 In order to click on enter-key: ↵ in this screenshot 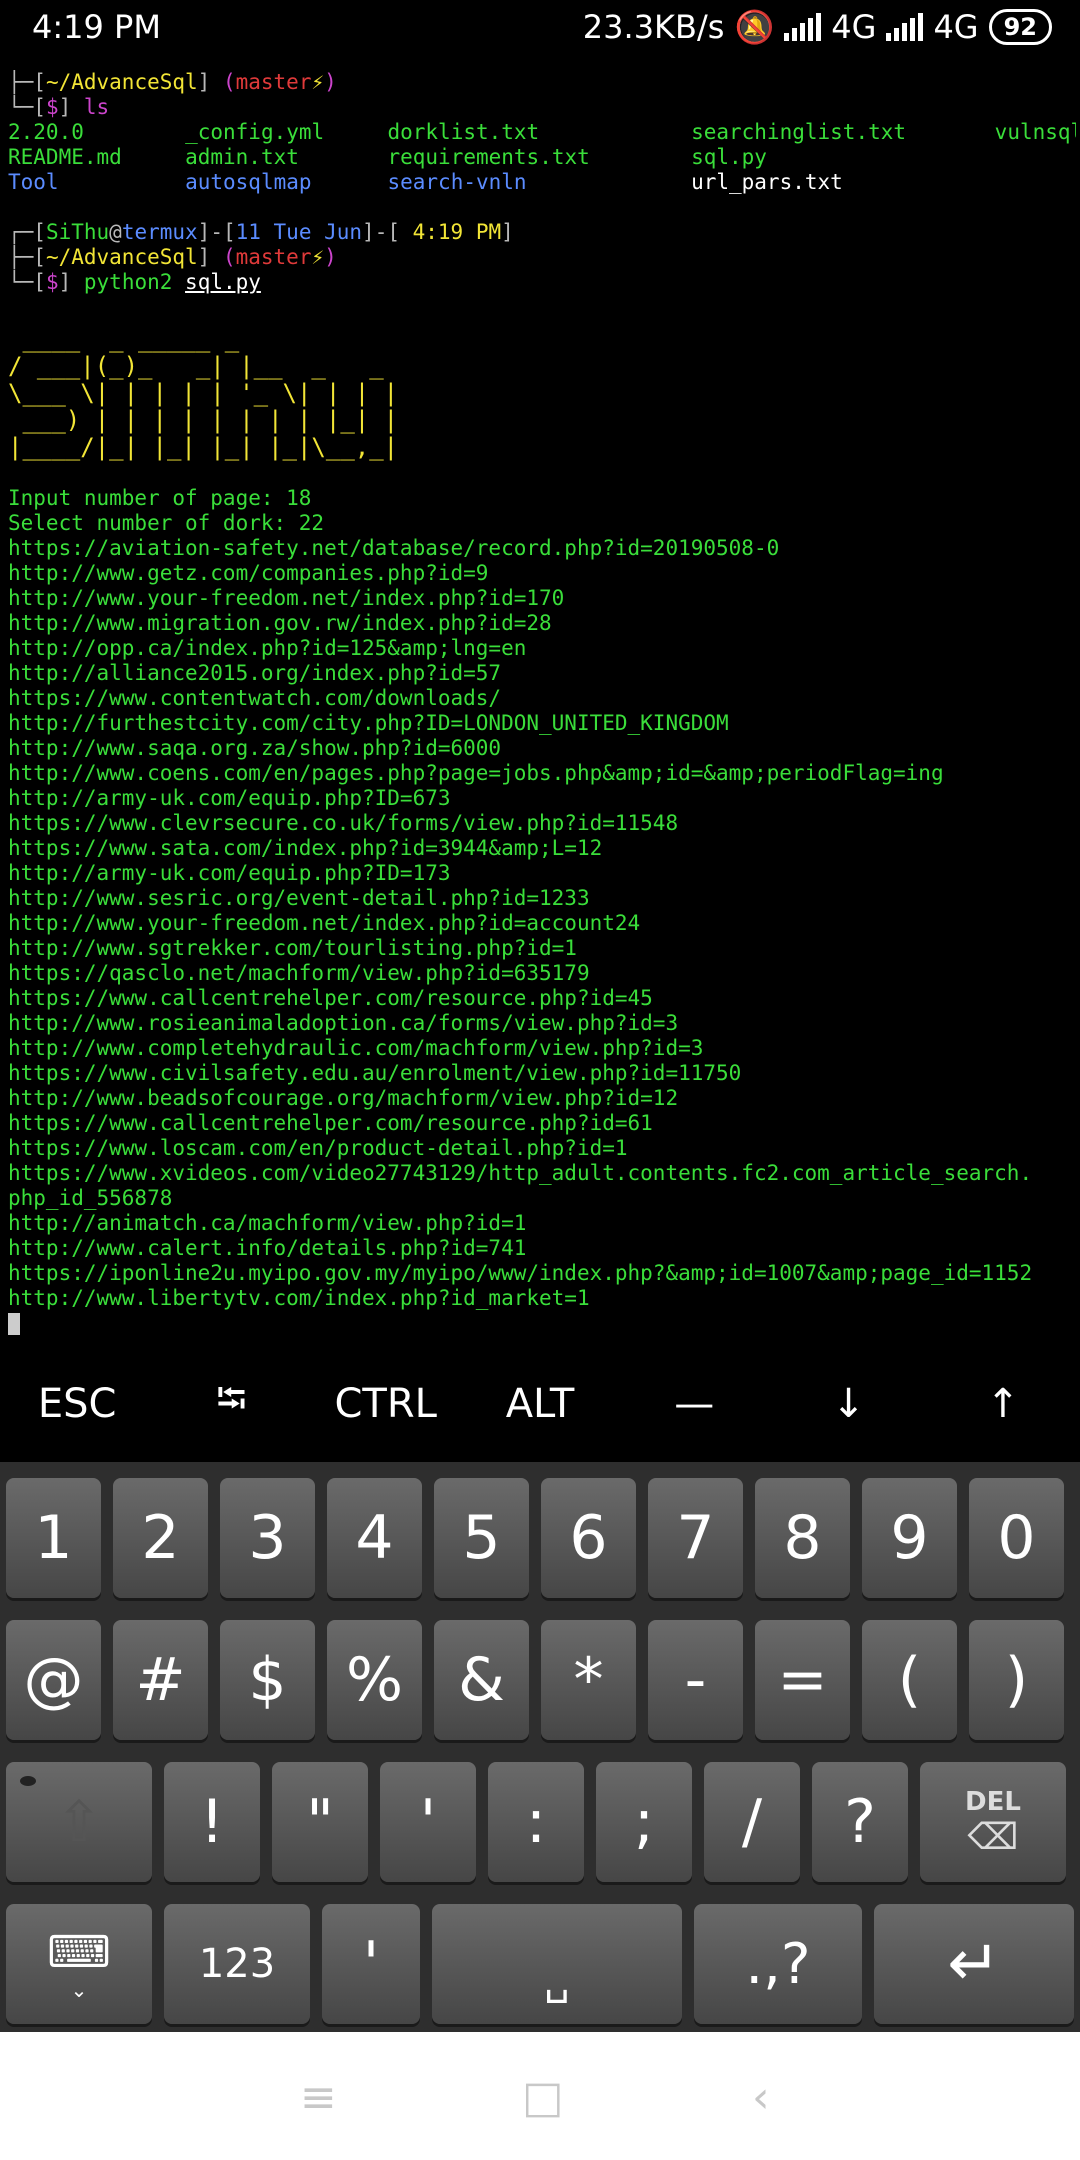, I will do `click(974, 1964)`.